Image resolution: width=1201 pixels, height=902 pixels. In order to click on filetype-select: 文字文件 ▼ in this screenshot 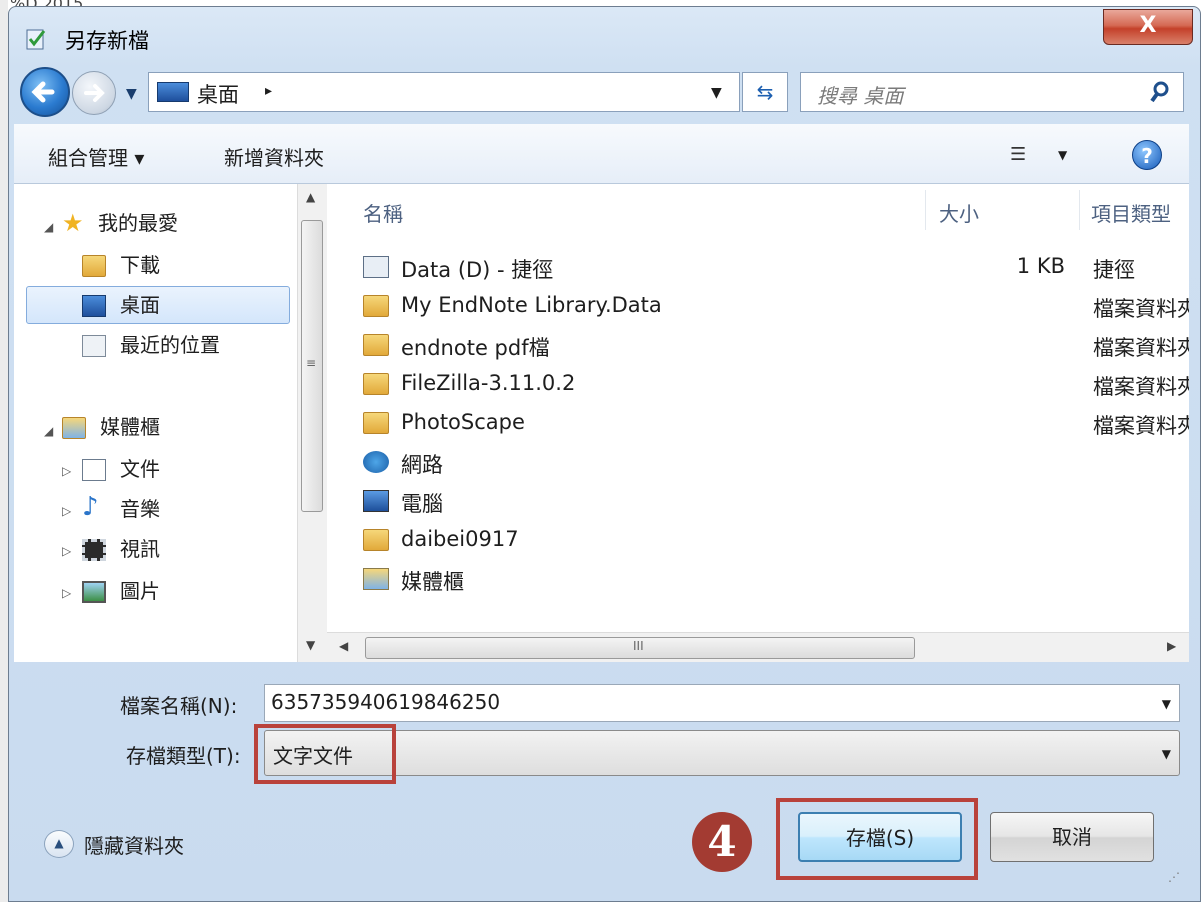, I will do `click(722, 753)`.